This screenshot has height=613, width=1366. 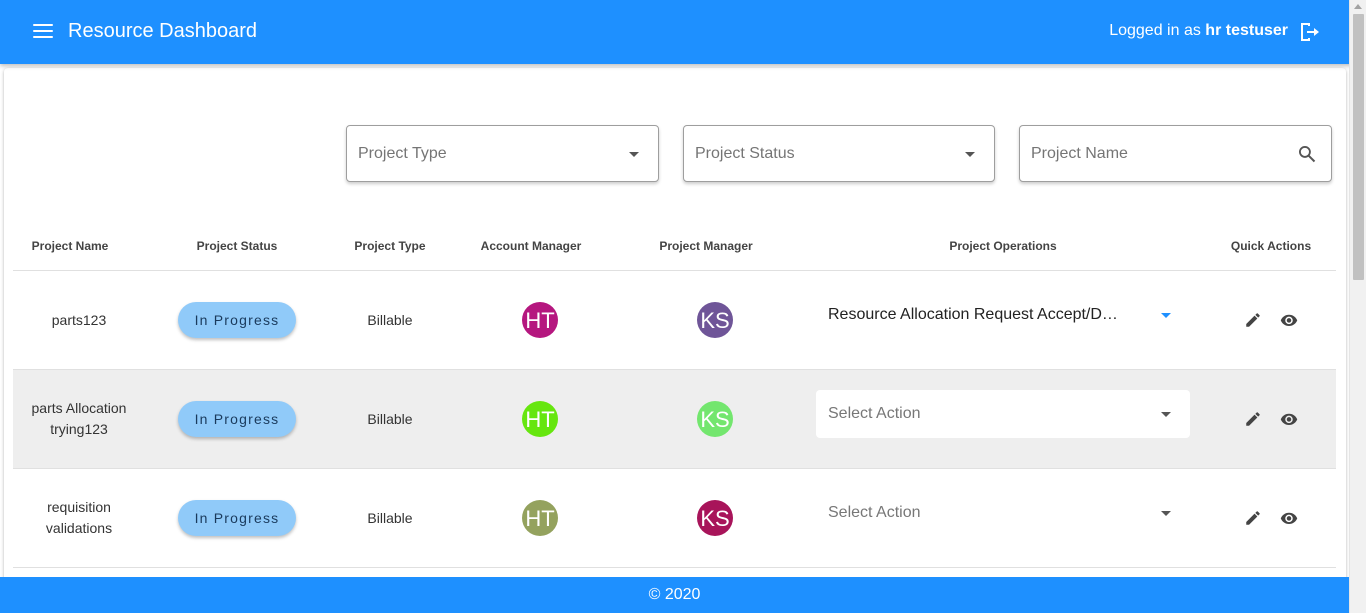 I want to click on login-info: Logged in as hr testuser, so click(x=1198, y=31).